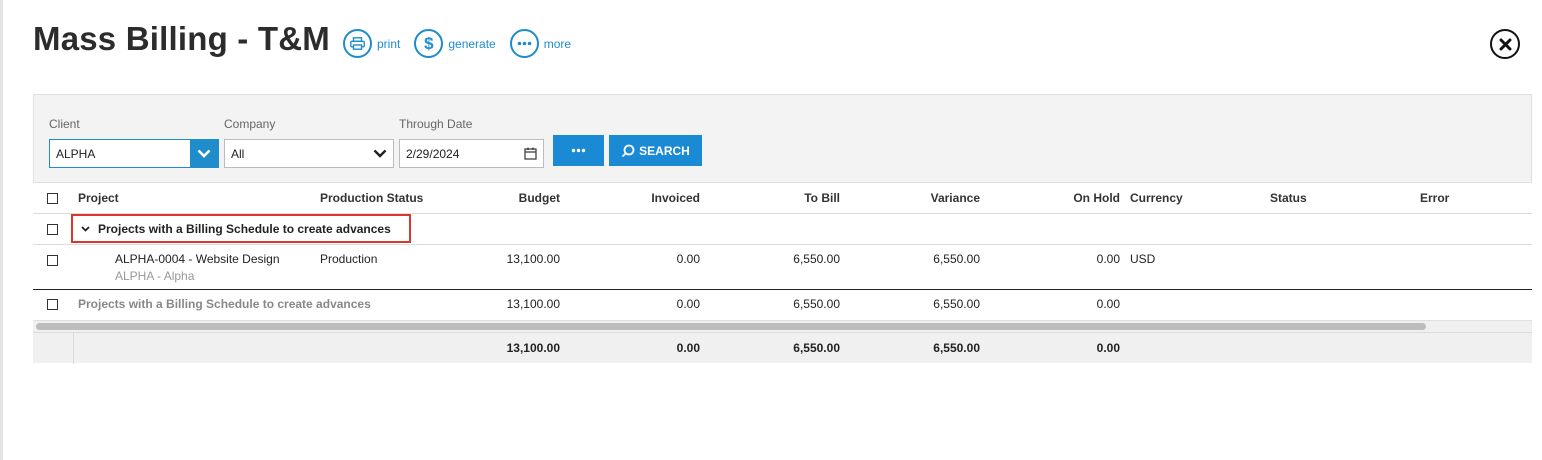 Image resolution: width=1542 pixels, height=460 pixels. I want to click on client-label: Client, so click(64, 124).